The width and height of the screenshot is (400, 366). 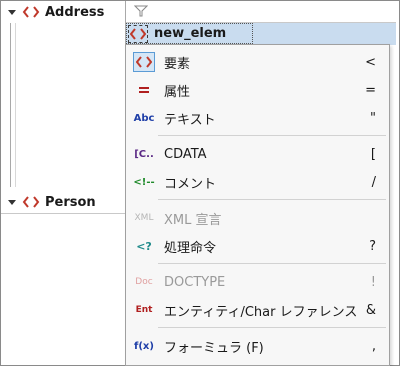 What do you see at coordinates (15, 105) in the screenshot?
I see `tree-indent-line` at bounding box center [15, 105].